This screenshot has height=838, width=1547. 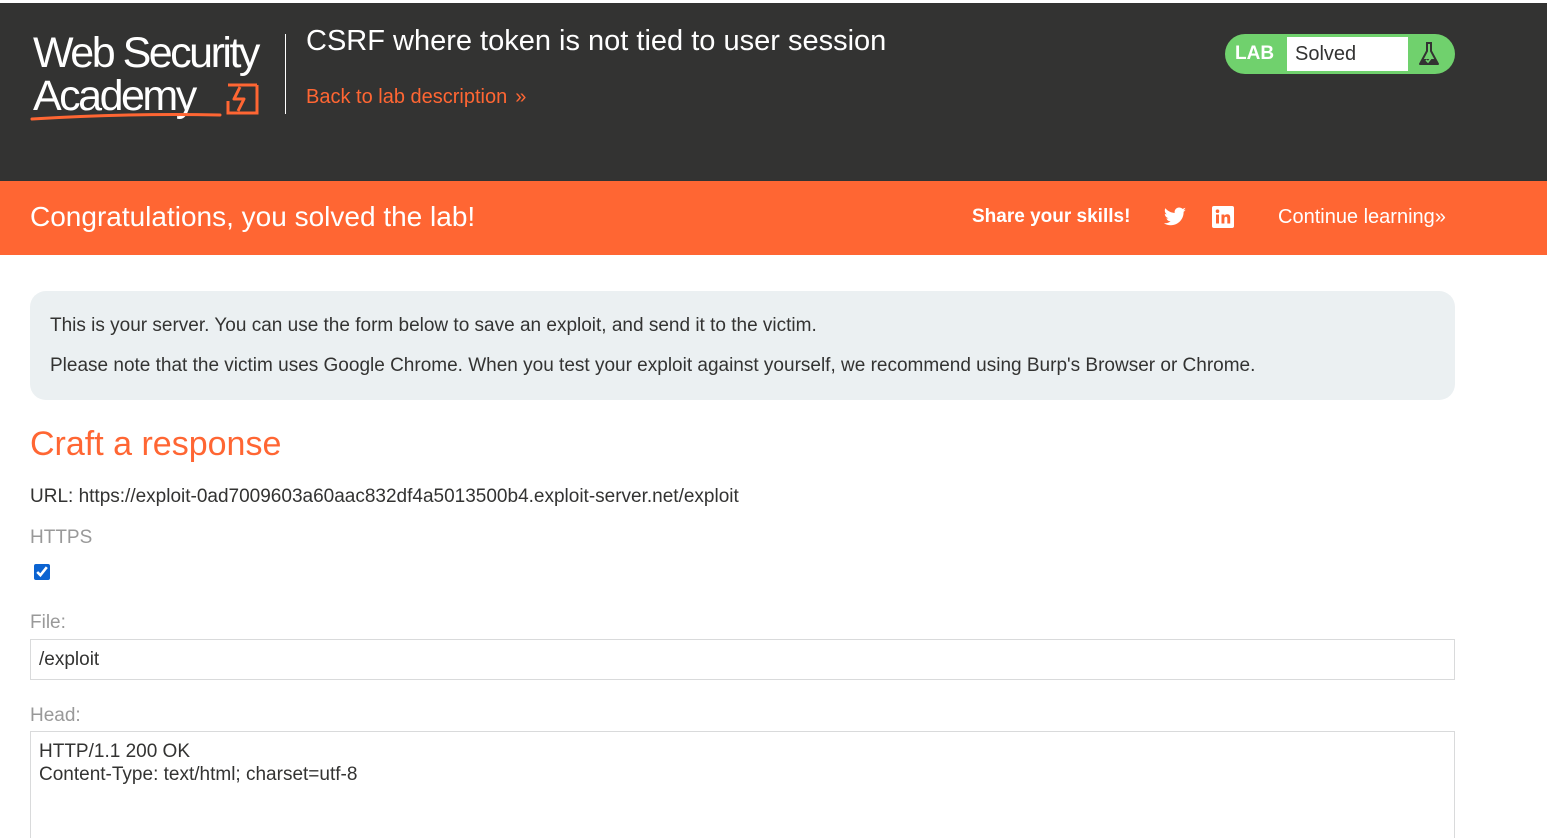 I want to click on lab-status-box: Solved, so click(x=1347, y=54).